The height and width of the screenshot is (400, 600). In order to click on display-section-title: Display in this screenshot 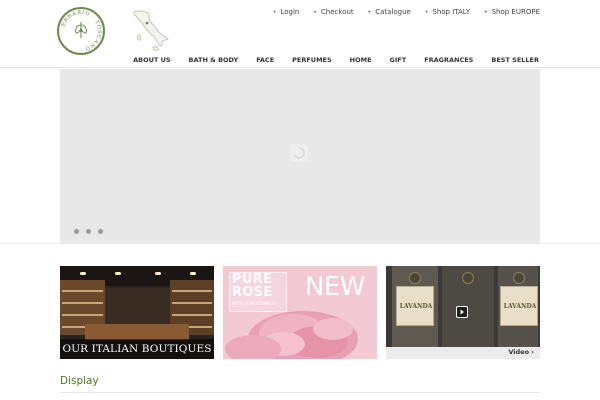, I will do `click(79, 381)`.